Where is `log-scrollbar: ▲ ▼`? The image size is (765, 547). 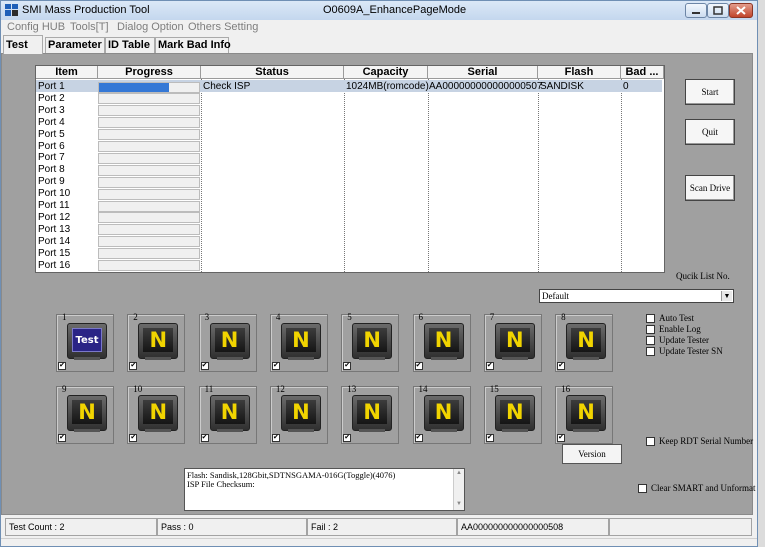 log-scrollbar: ▲ ▼ is located at coordinates (458, 489).